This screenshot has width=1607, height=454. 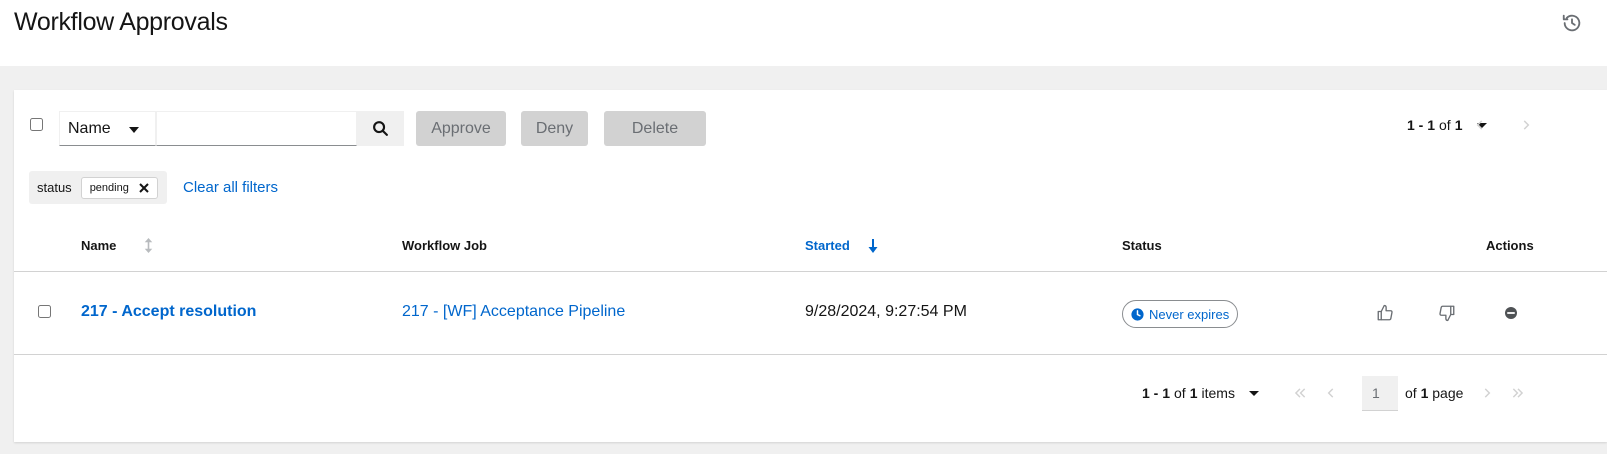 I want to click on filter-chip-group: status pending, so click(x=98, y=187).